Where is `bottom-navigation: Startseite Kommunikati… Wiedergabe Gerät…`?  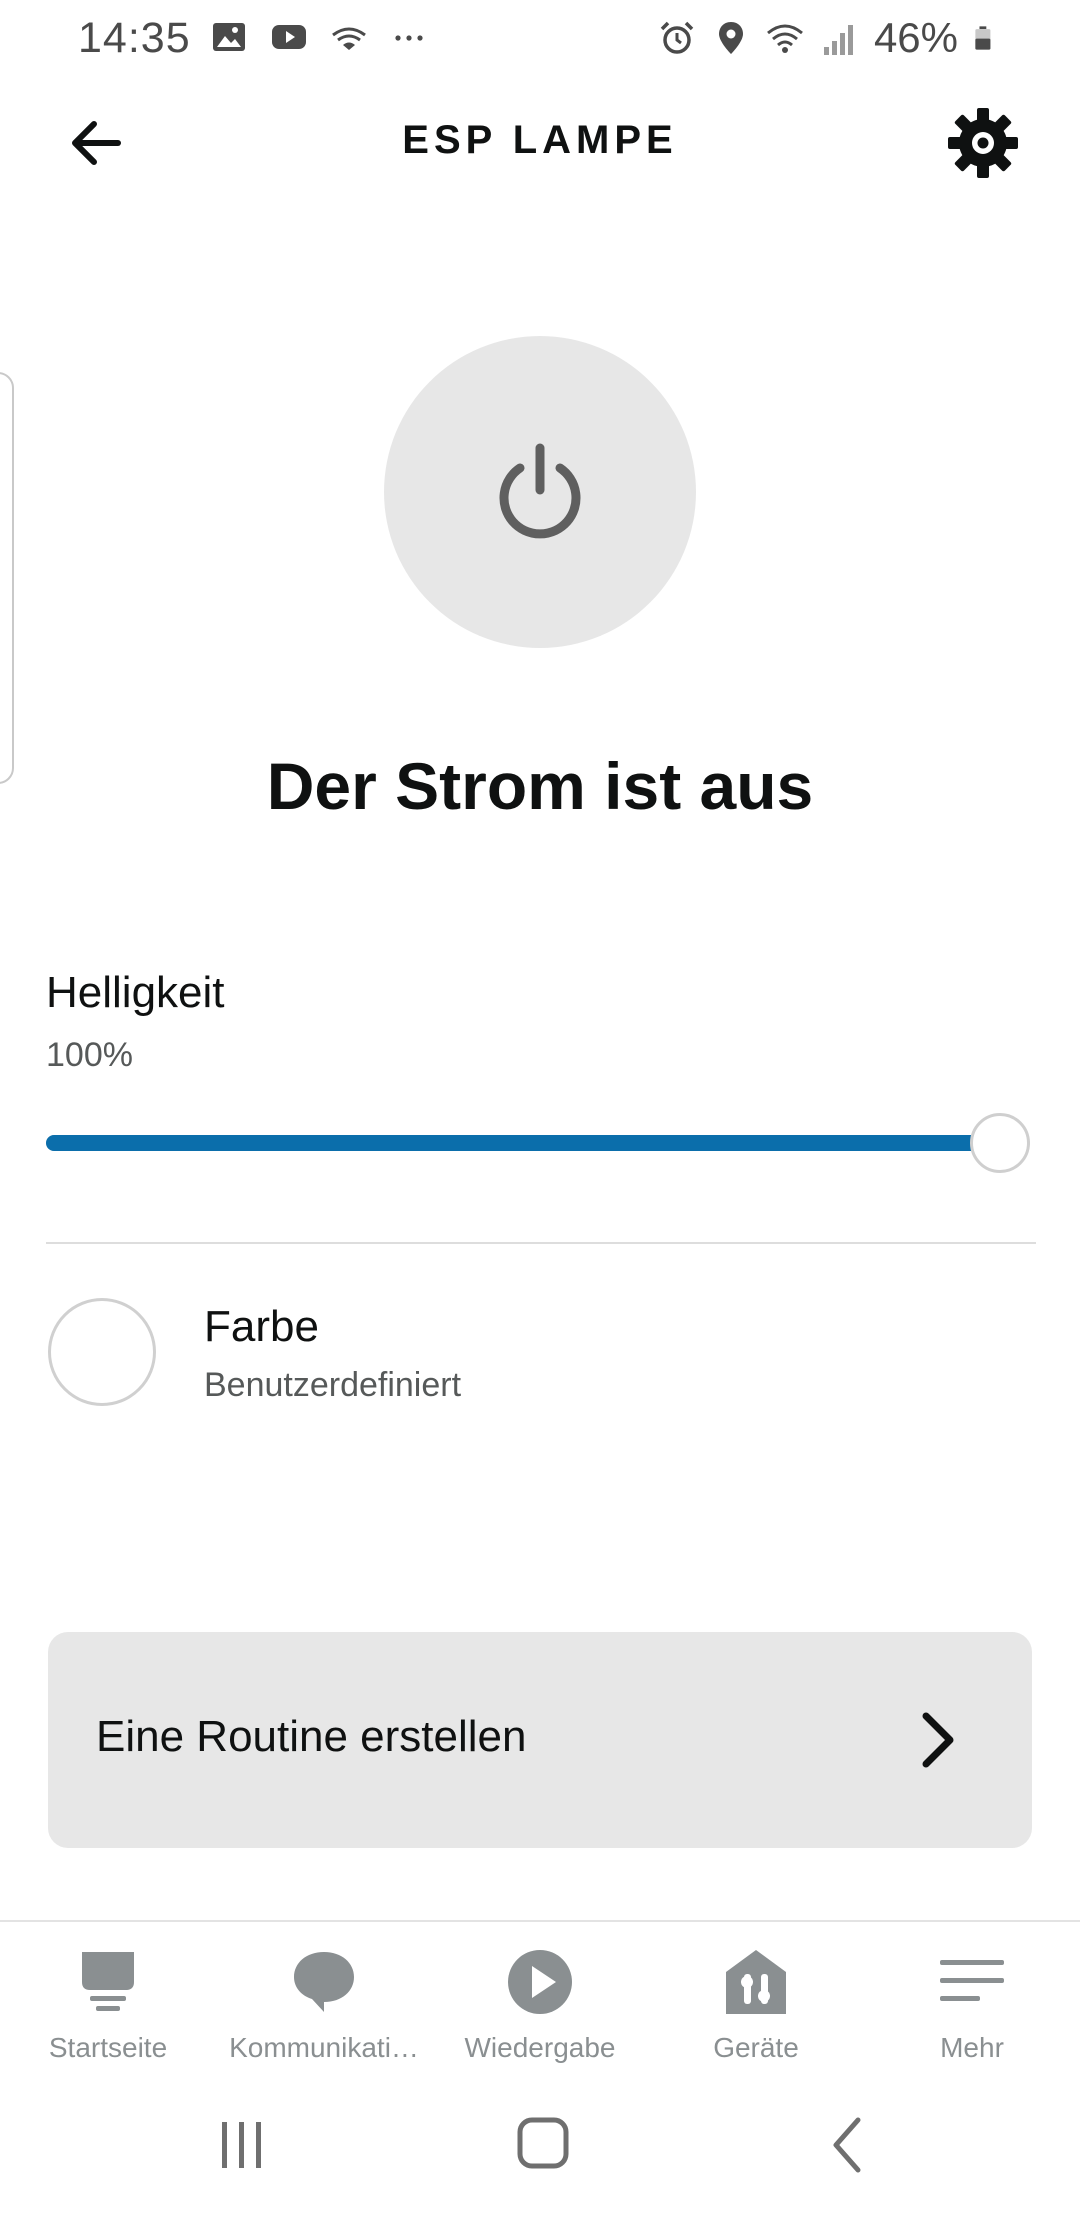 bottom-navigation: Startseite Kommunikati… Wiedergabe Gerät… is located at coordinates (540, 1995).